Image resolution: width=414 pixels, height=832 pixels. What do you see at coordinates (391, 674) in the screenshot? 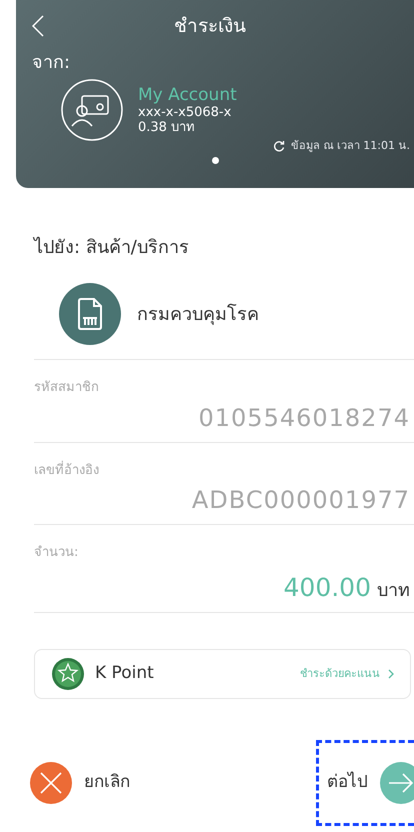
I see `chevron-right-icon` at bounding box center [391, 674].